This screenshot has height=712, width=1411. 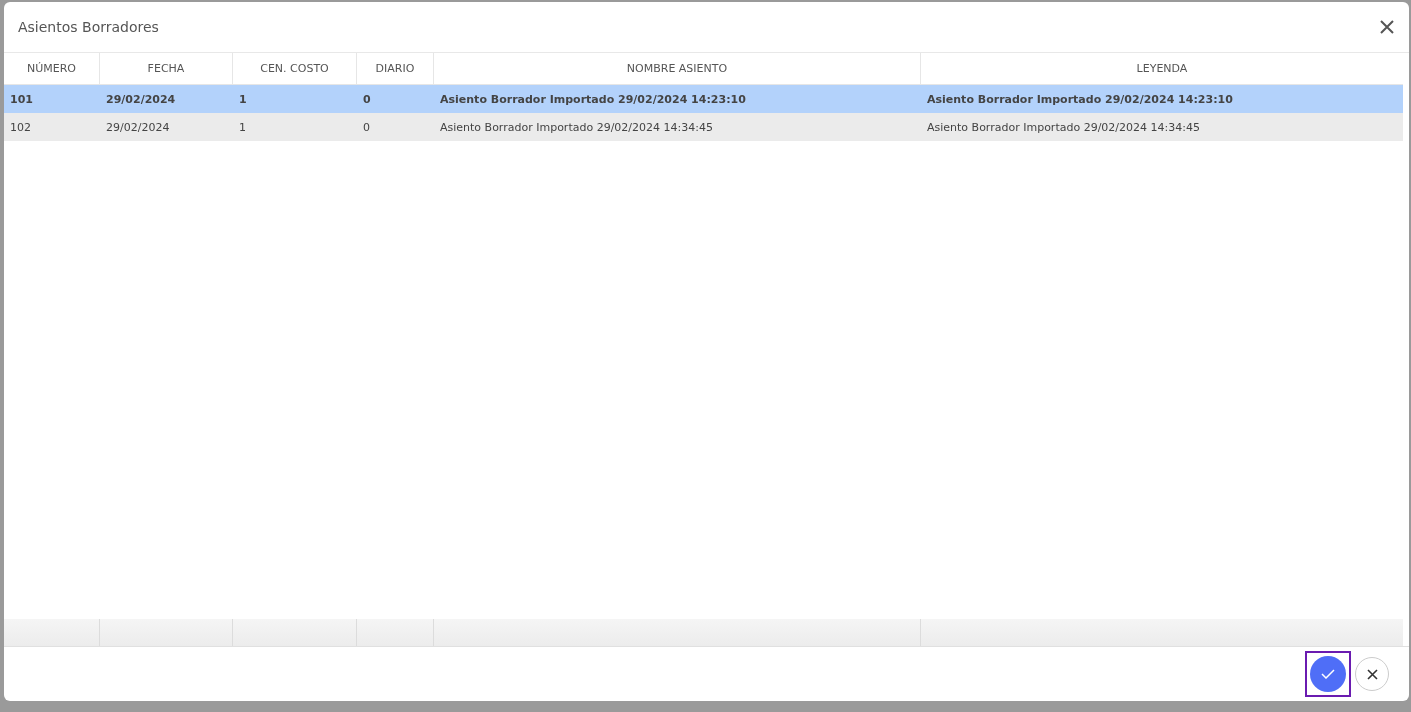 I want to click on table-cell-text: 101, so click(x=21, y=99).